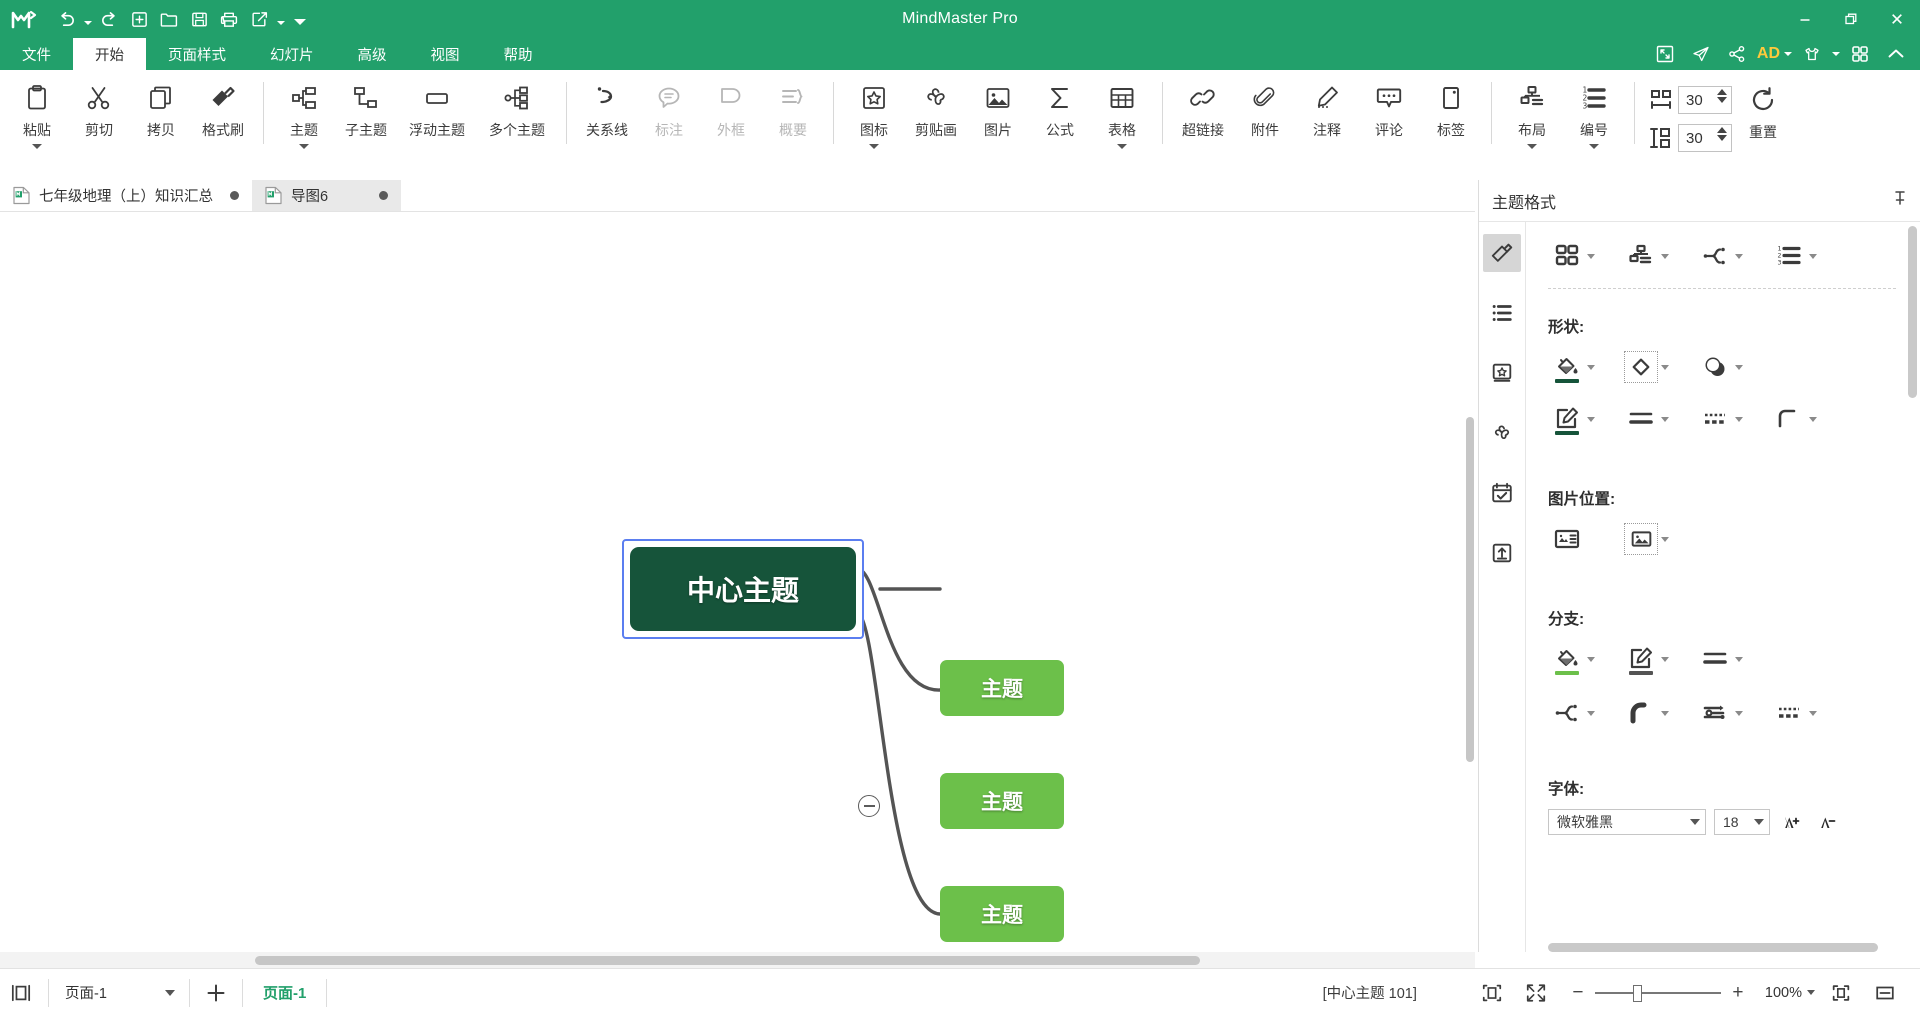 The width and height of the screenshot is (1920, 1016). I want to click on shape-outline-caret, so click(1591, 419).